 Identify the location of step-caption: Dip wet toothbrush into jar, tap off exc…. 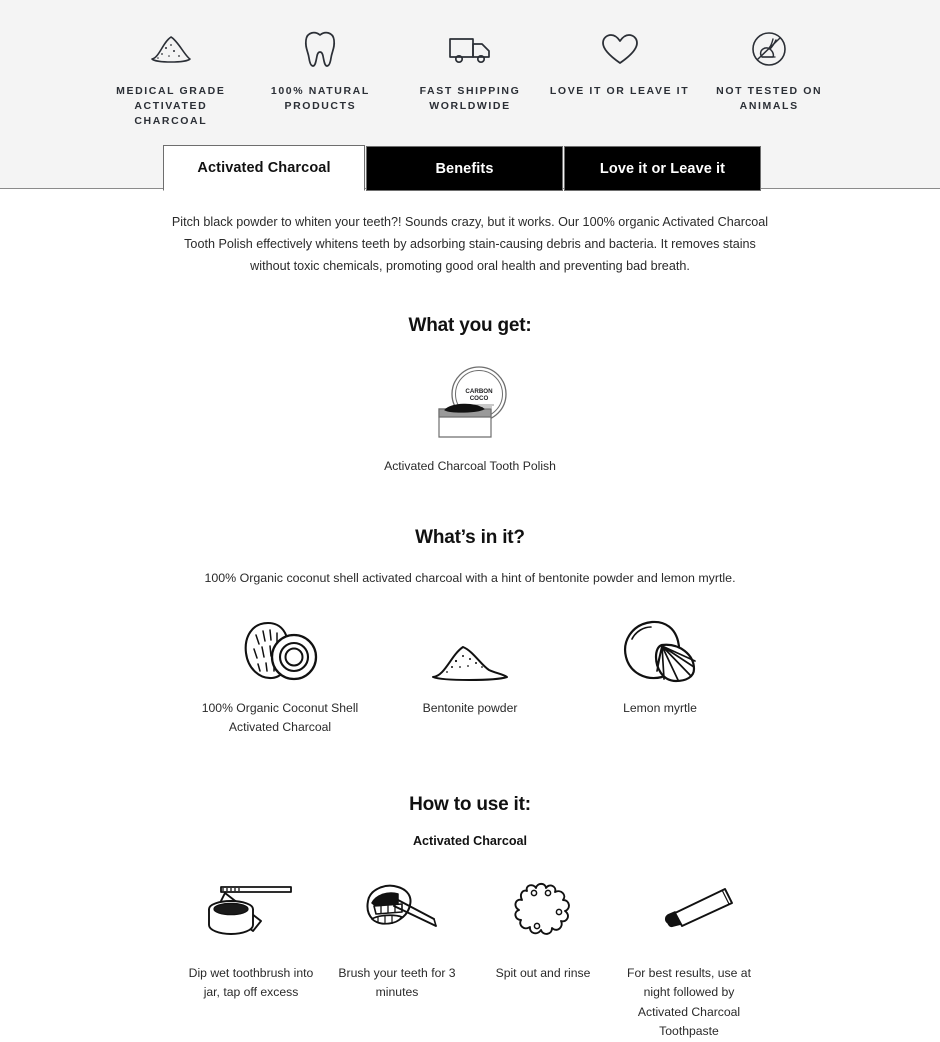
(251, 982).